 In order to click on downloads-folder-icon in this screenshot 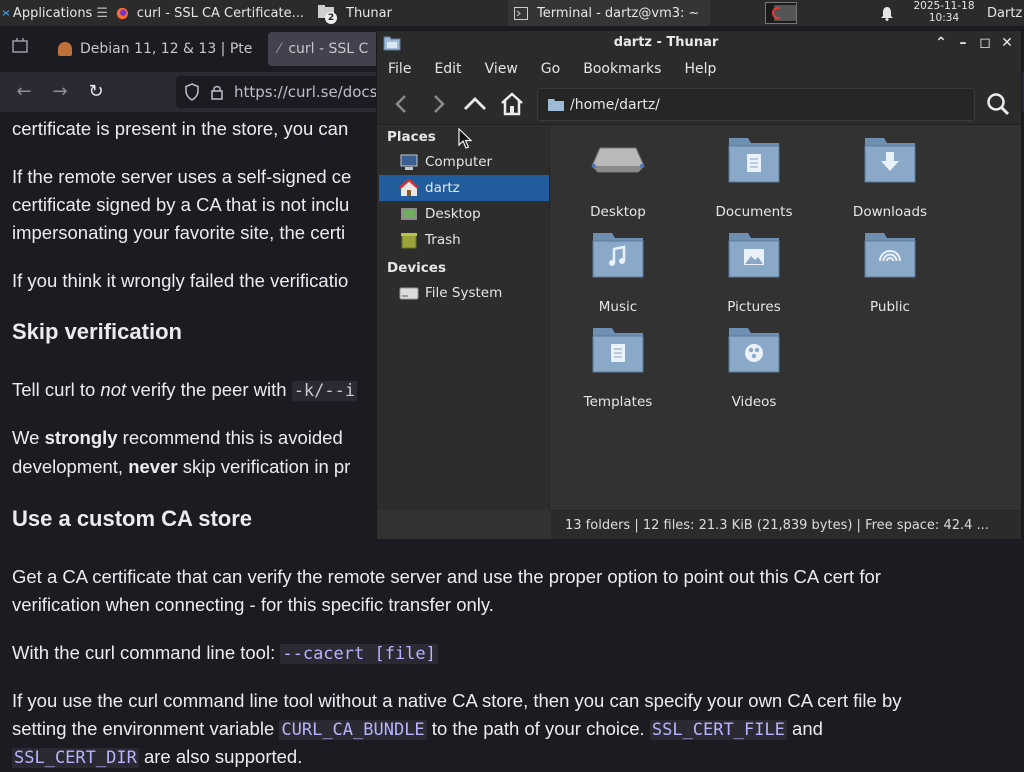, I will do `click(890, 160)`.